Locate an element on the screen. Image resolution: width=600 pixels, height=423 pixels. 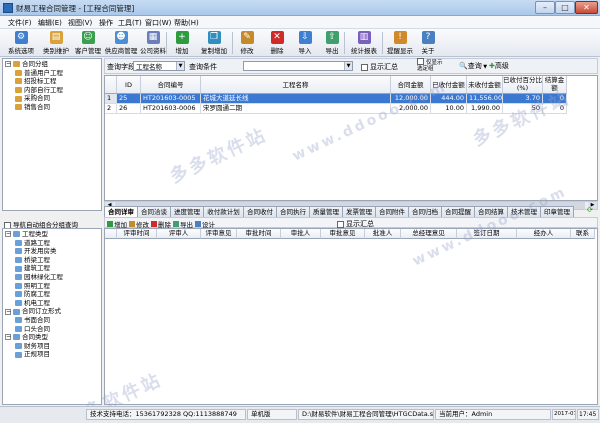
only-selected-checkbox is located at coordinates (420, 61).